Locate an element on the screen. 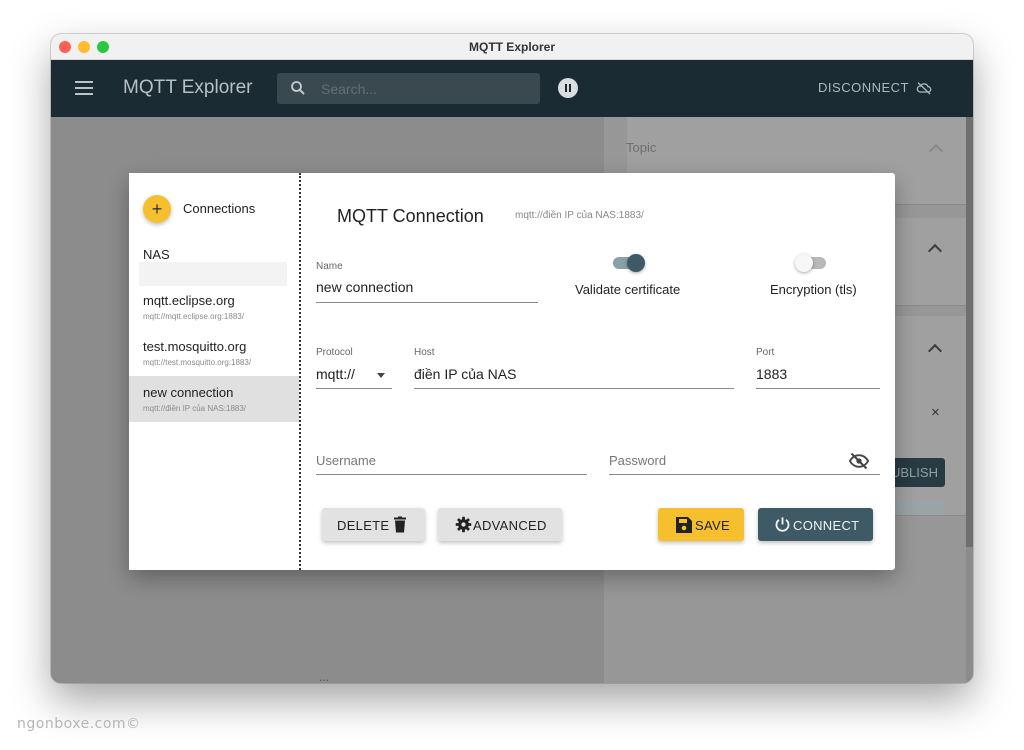  password-underline is located at coordinates (744, 474).